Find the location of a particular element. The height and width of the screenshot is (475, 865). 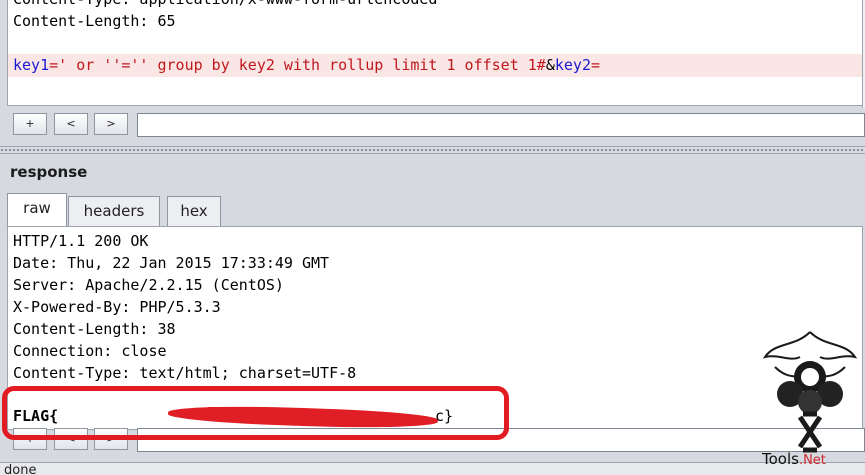

param-key1: key1 is located at coordinates (31, 65).